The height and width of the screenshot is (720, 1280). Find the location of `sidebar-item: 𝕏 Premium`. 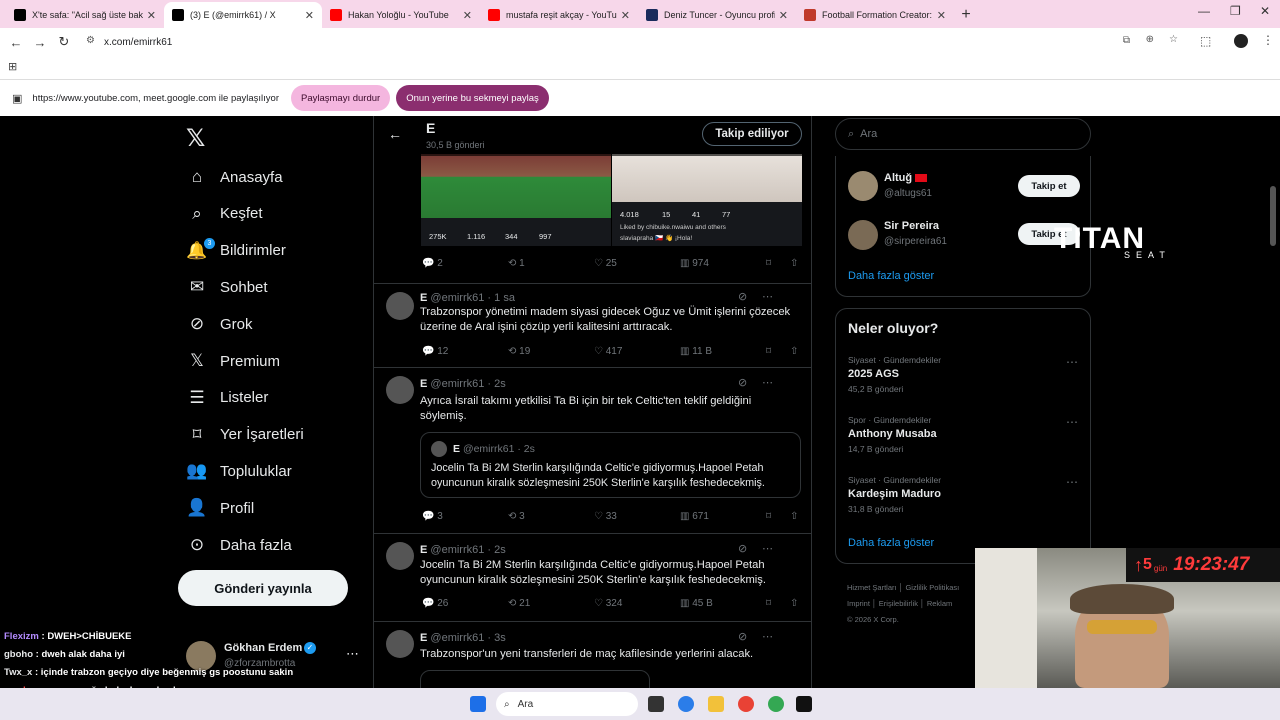

sidebar-item: 𝕏 Premium is located at coordinates (233, 361).